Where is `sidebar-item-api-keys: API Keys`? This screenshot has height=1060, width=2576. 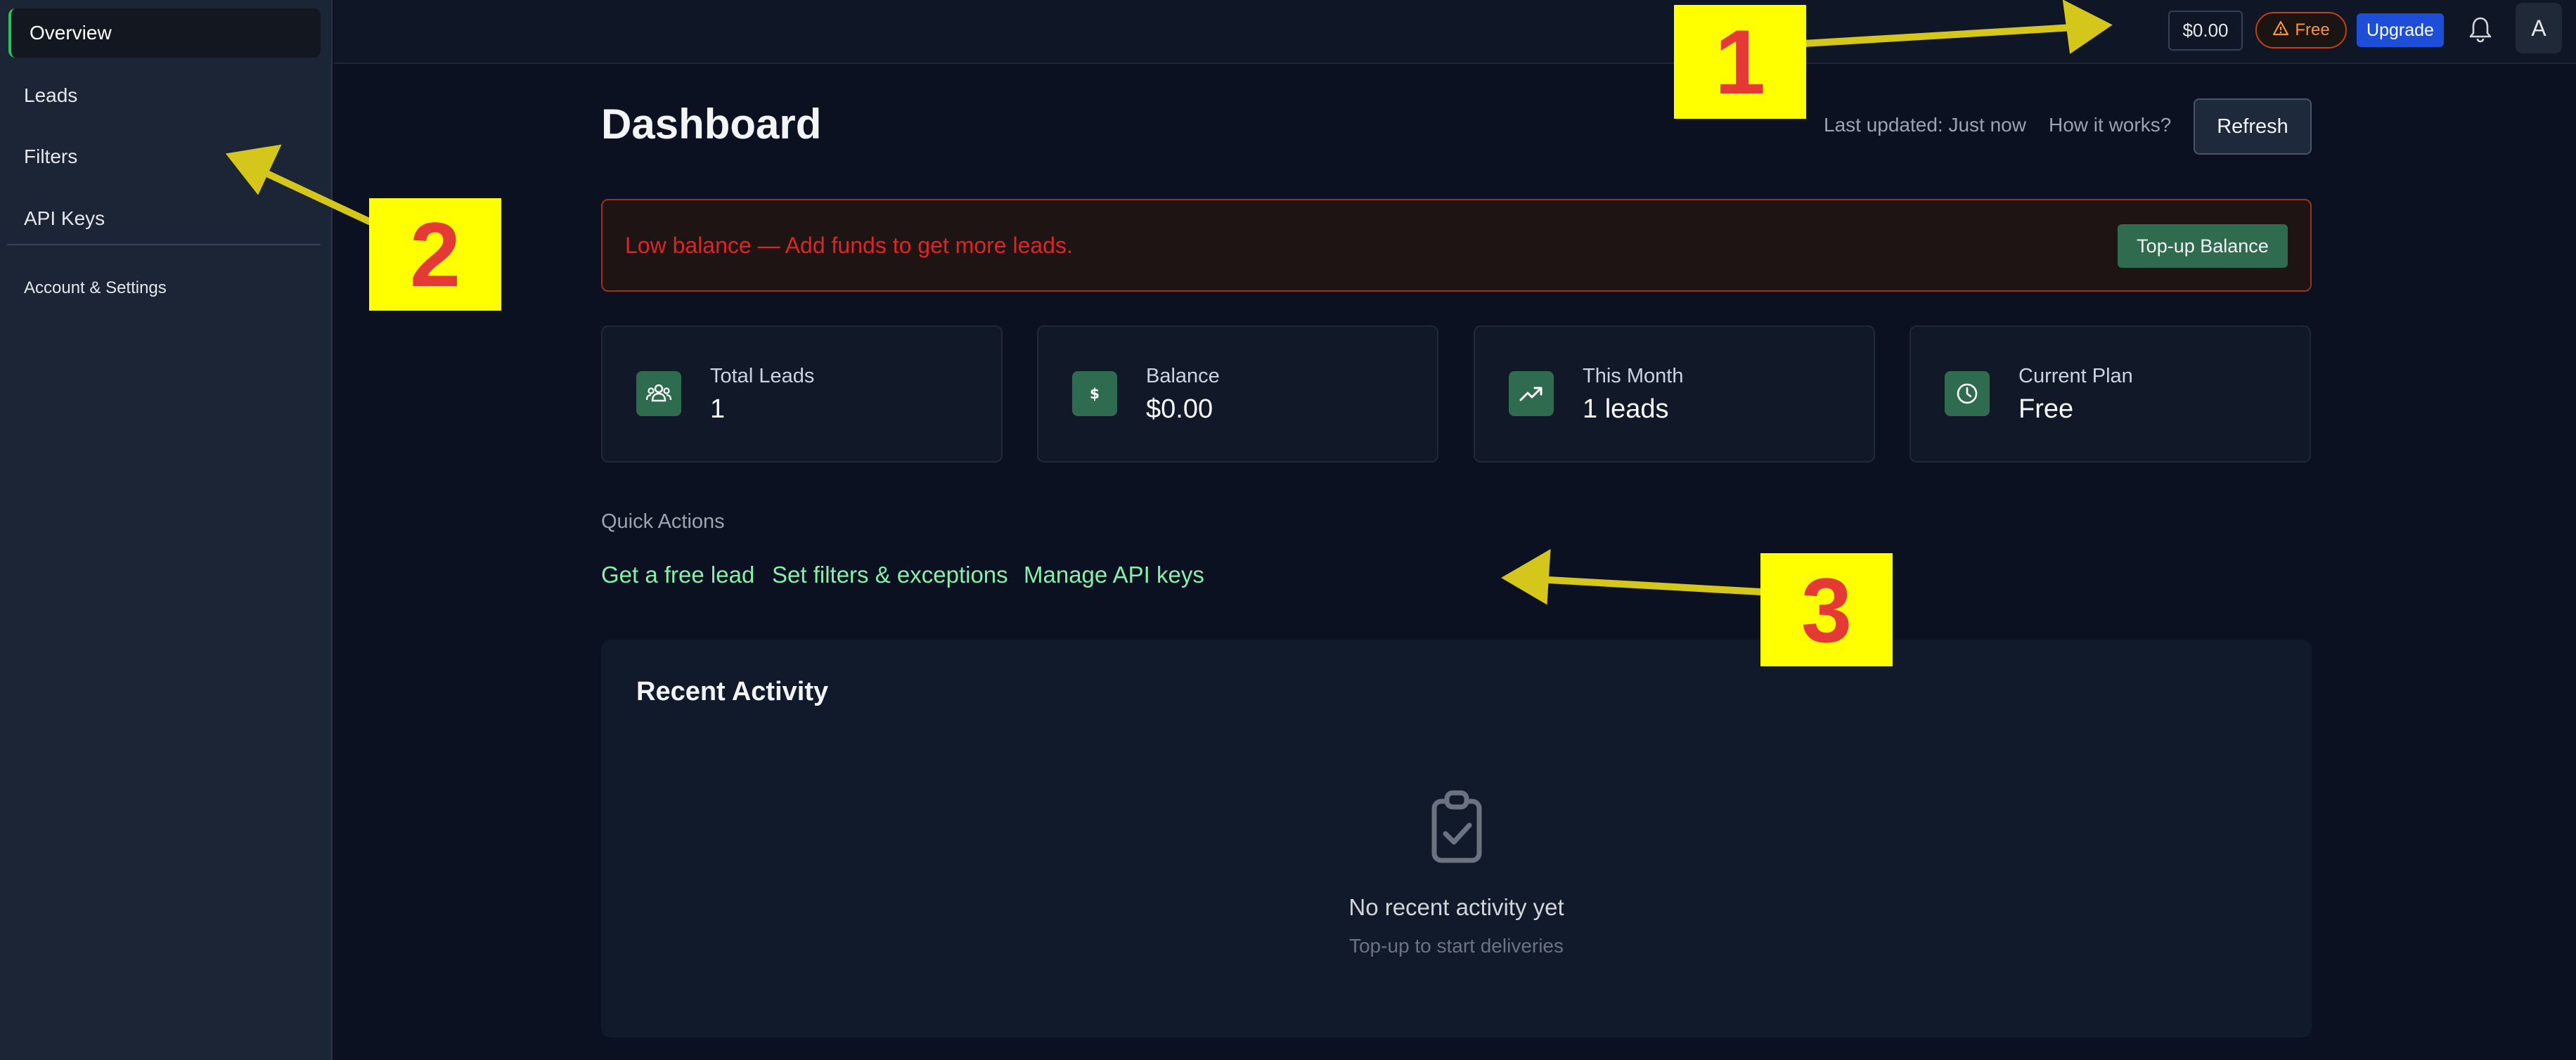 sidebar-item-api-keys: API Keys is located at coordinates (164, 218).